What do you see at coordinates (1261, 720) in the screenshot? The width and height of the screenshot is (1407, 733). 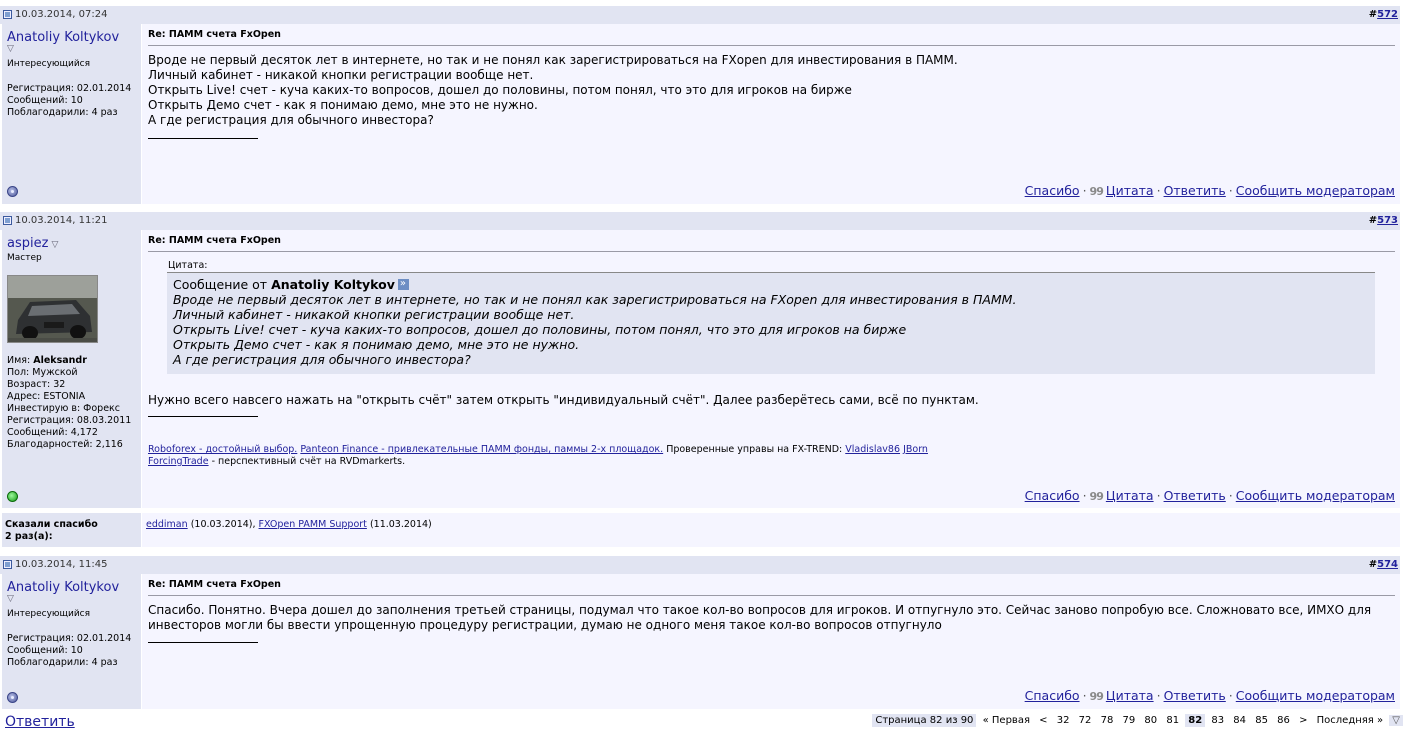 I see `page-link: 85` at bounding box center [1261, 720].